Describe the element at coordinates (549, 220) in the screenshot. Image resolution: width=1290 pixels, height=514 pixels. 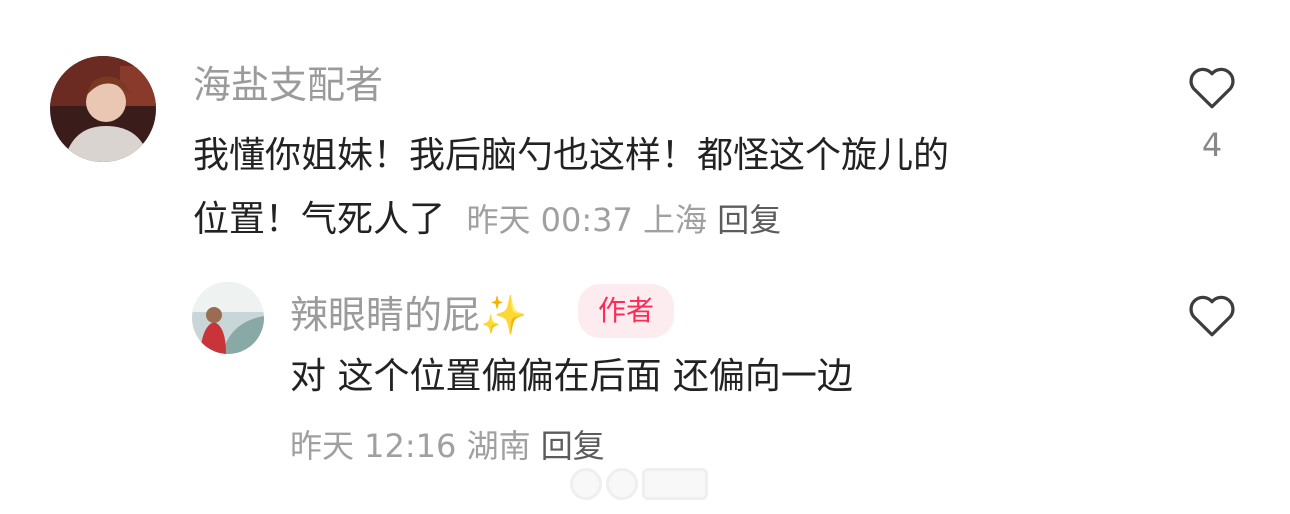
I see `comment-time: 昨天 00:37` at that location.